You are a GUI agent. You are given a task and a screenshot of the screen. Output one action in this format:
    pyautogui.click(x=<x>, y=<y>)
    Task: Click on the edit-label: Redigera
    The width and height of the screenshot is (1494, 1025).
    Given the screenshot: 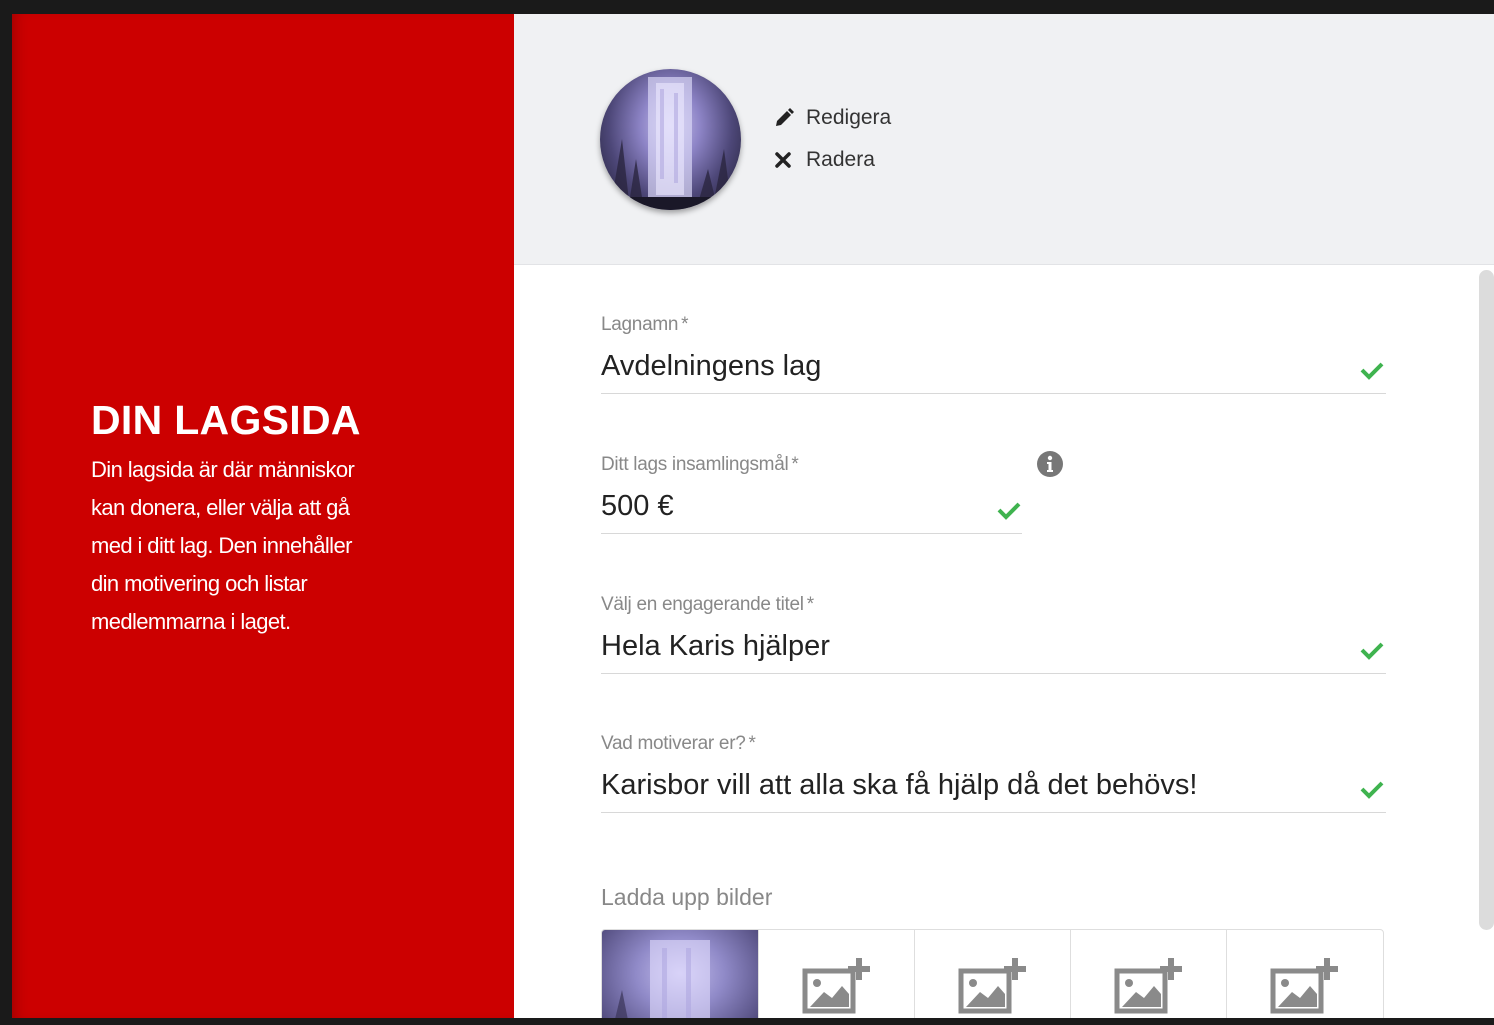 What is the action you would take?
    pyautogui.click(x=849, y=117)
    